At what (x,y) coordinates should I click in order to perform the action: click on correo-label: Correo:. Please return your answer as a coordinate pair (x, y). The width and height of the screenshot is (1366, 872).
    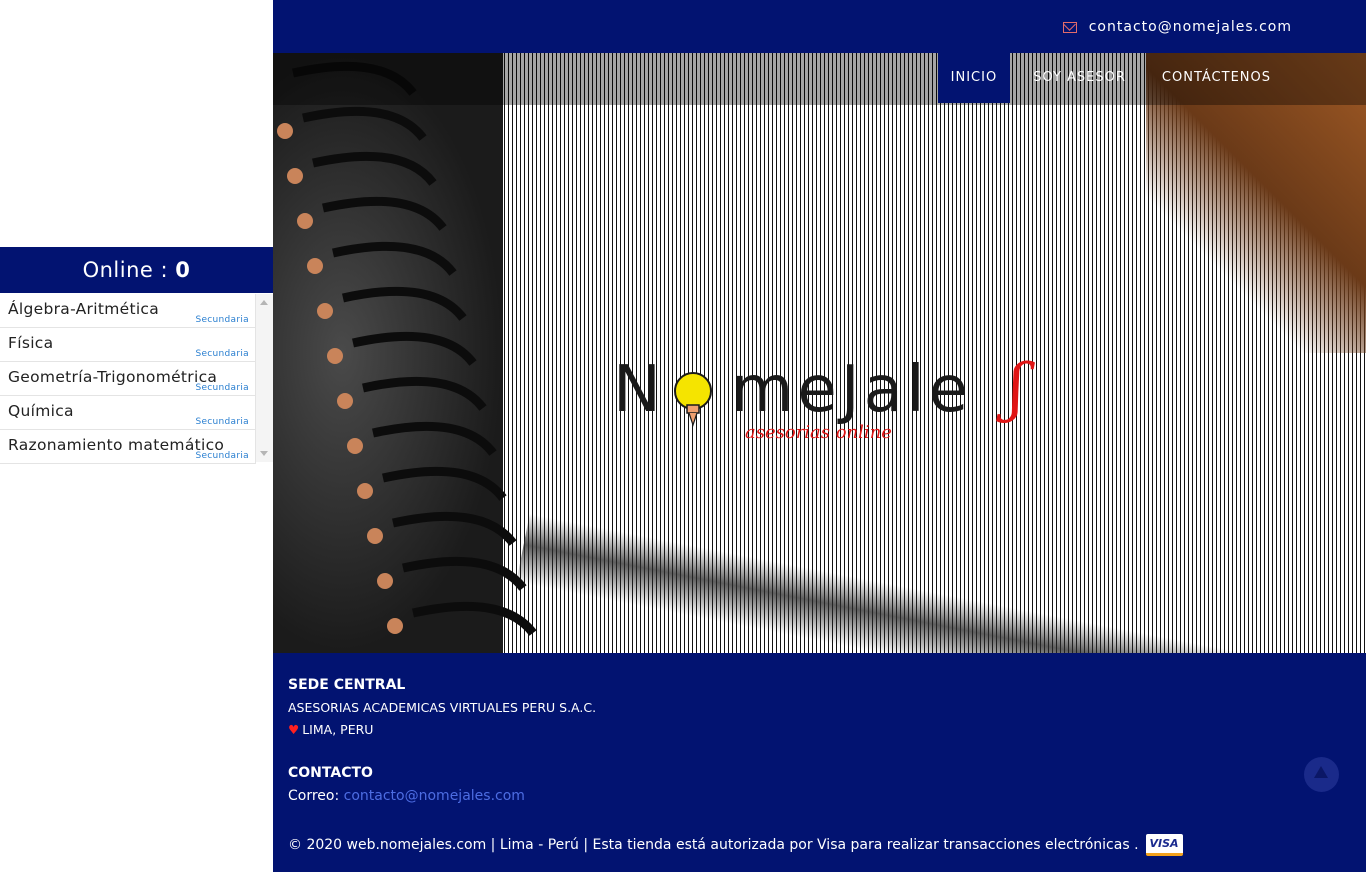
    Looking at the image, I should click on (314, 796).